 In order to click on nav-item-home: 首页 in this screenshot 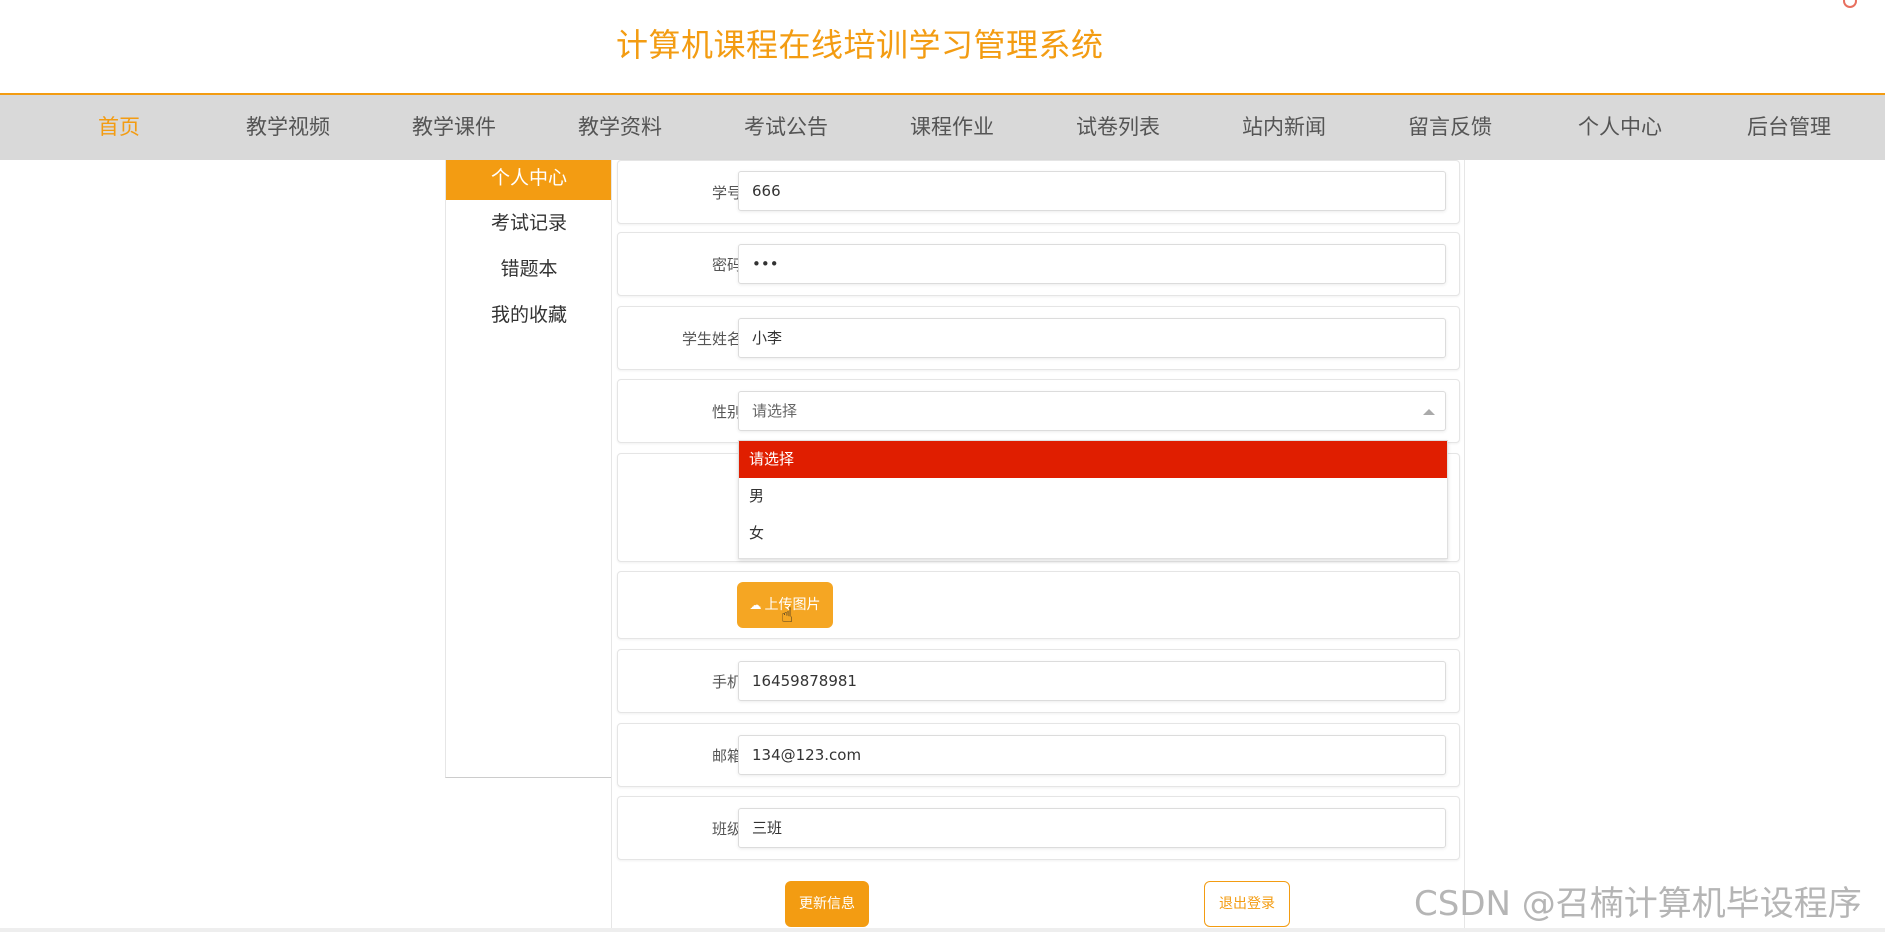, I will do `click(119, 127)`.